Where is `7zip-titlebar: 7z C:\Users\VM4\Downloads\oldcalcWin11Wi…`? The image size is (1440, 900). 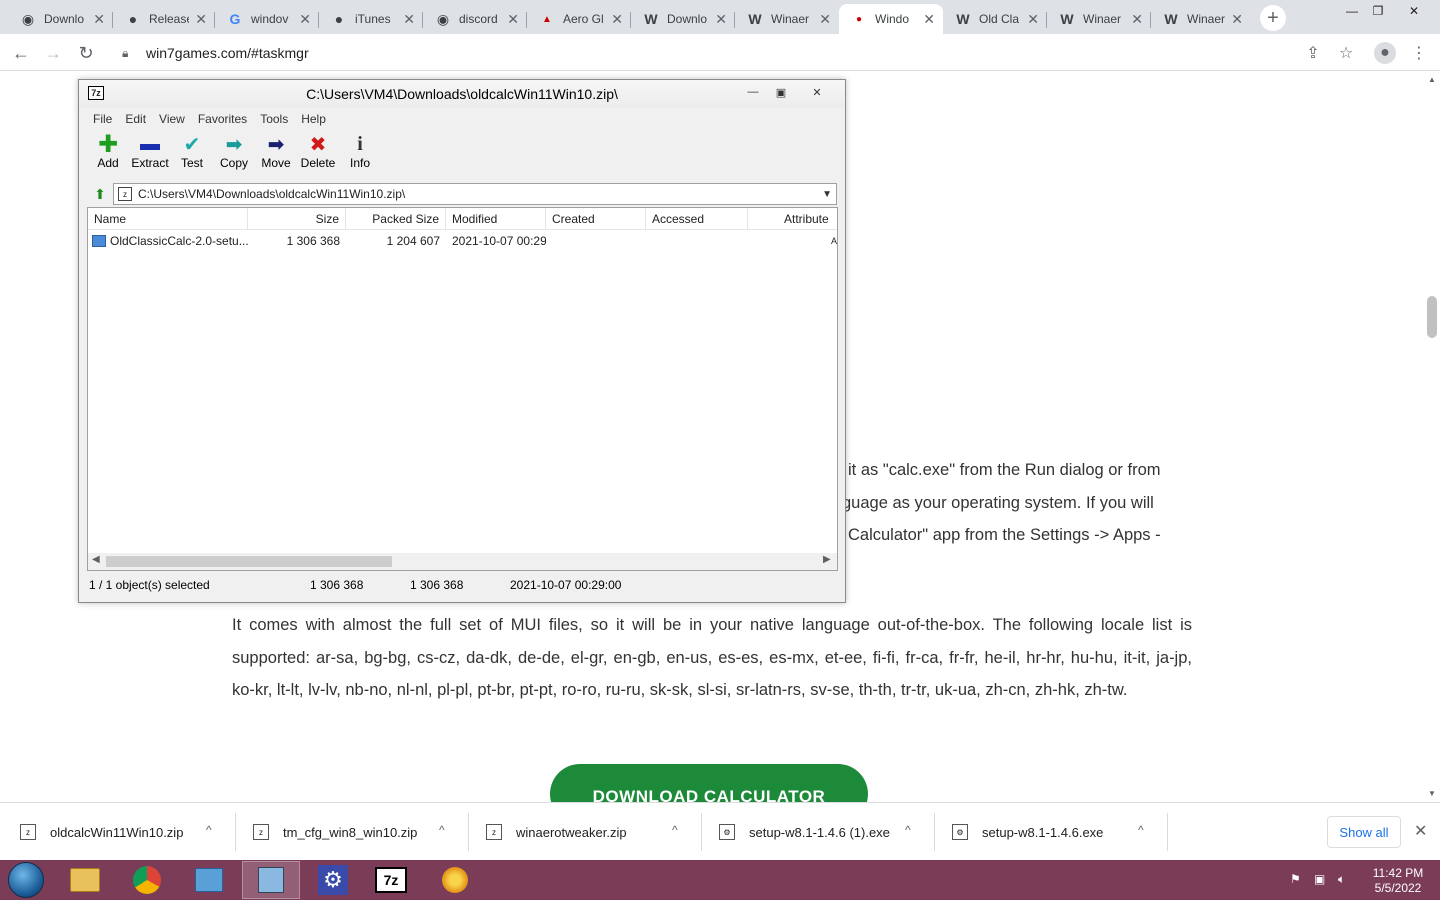
7zip-titlebar: 7z C:\Users\VM4\Downloads\oldcalcWin11Wi… is located at coordinates (462, 94).